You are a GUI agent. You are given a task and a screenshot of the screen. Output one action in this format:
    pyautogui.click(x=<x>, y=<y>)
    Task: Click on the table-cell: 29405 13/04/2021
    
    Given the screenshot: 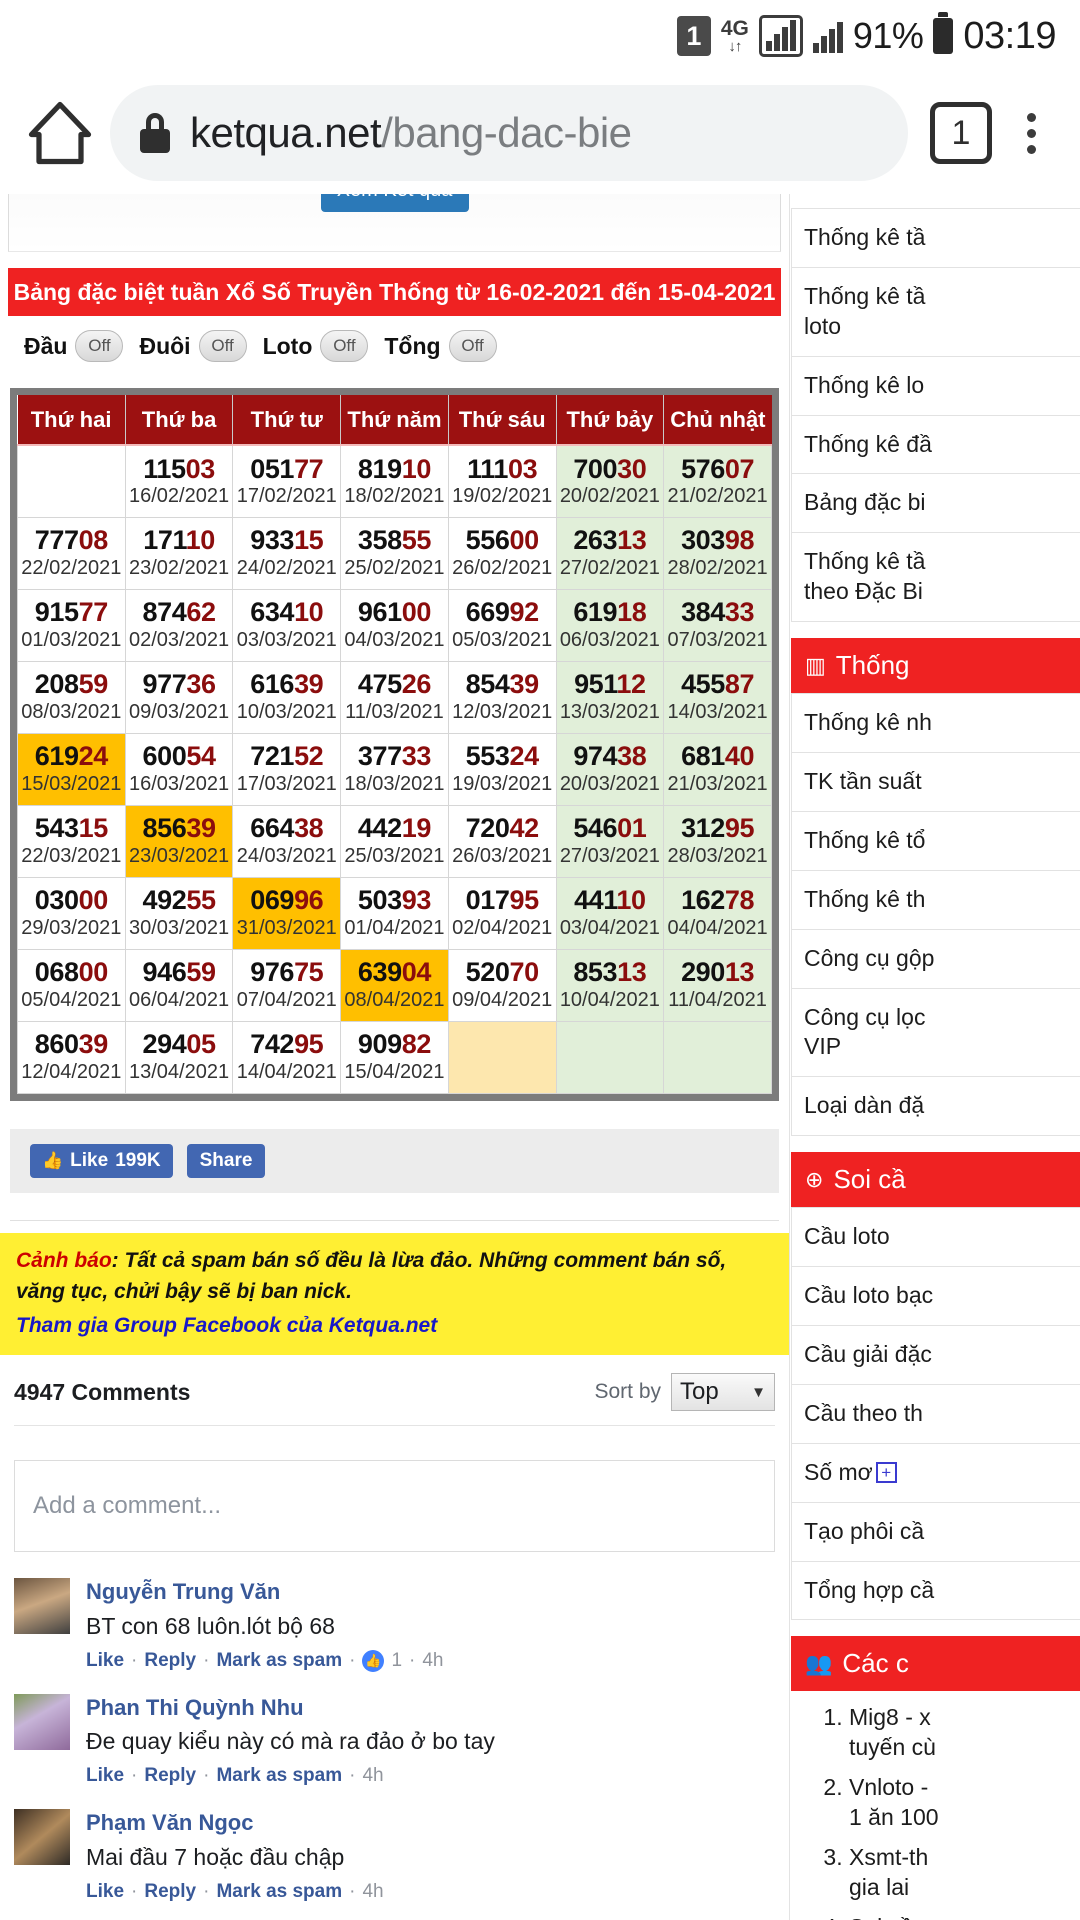 What is the action you would take?
    pyautogui.click(x=179, y=1057)
    